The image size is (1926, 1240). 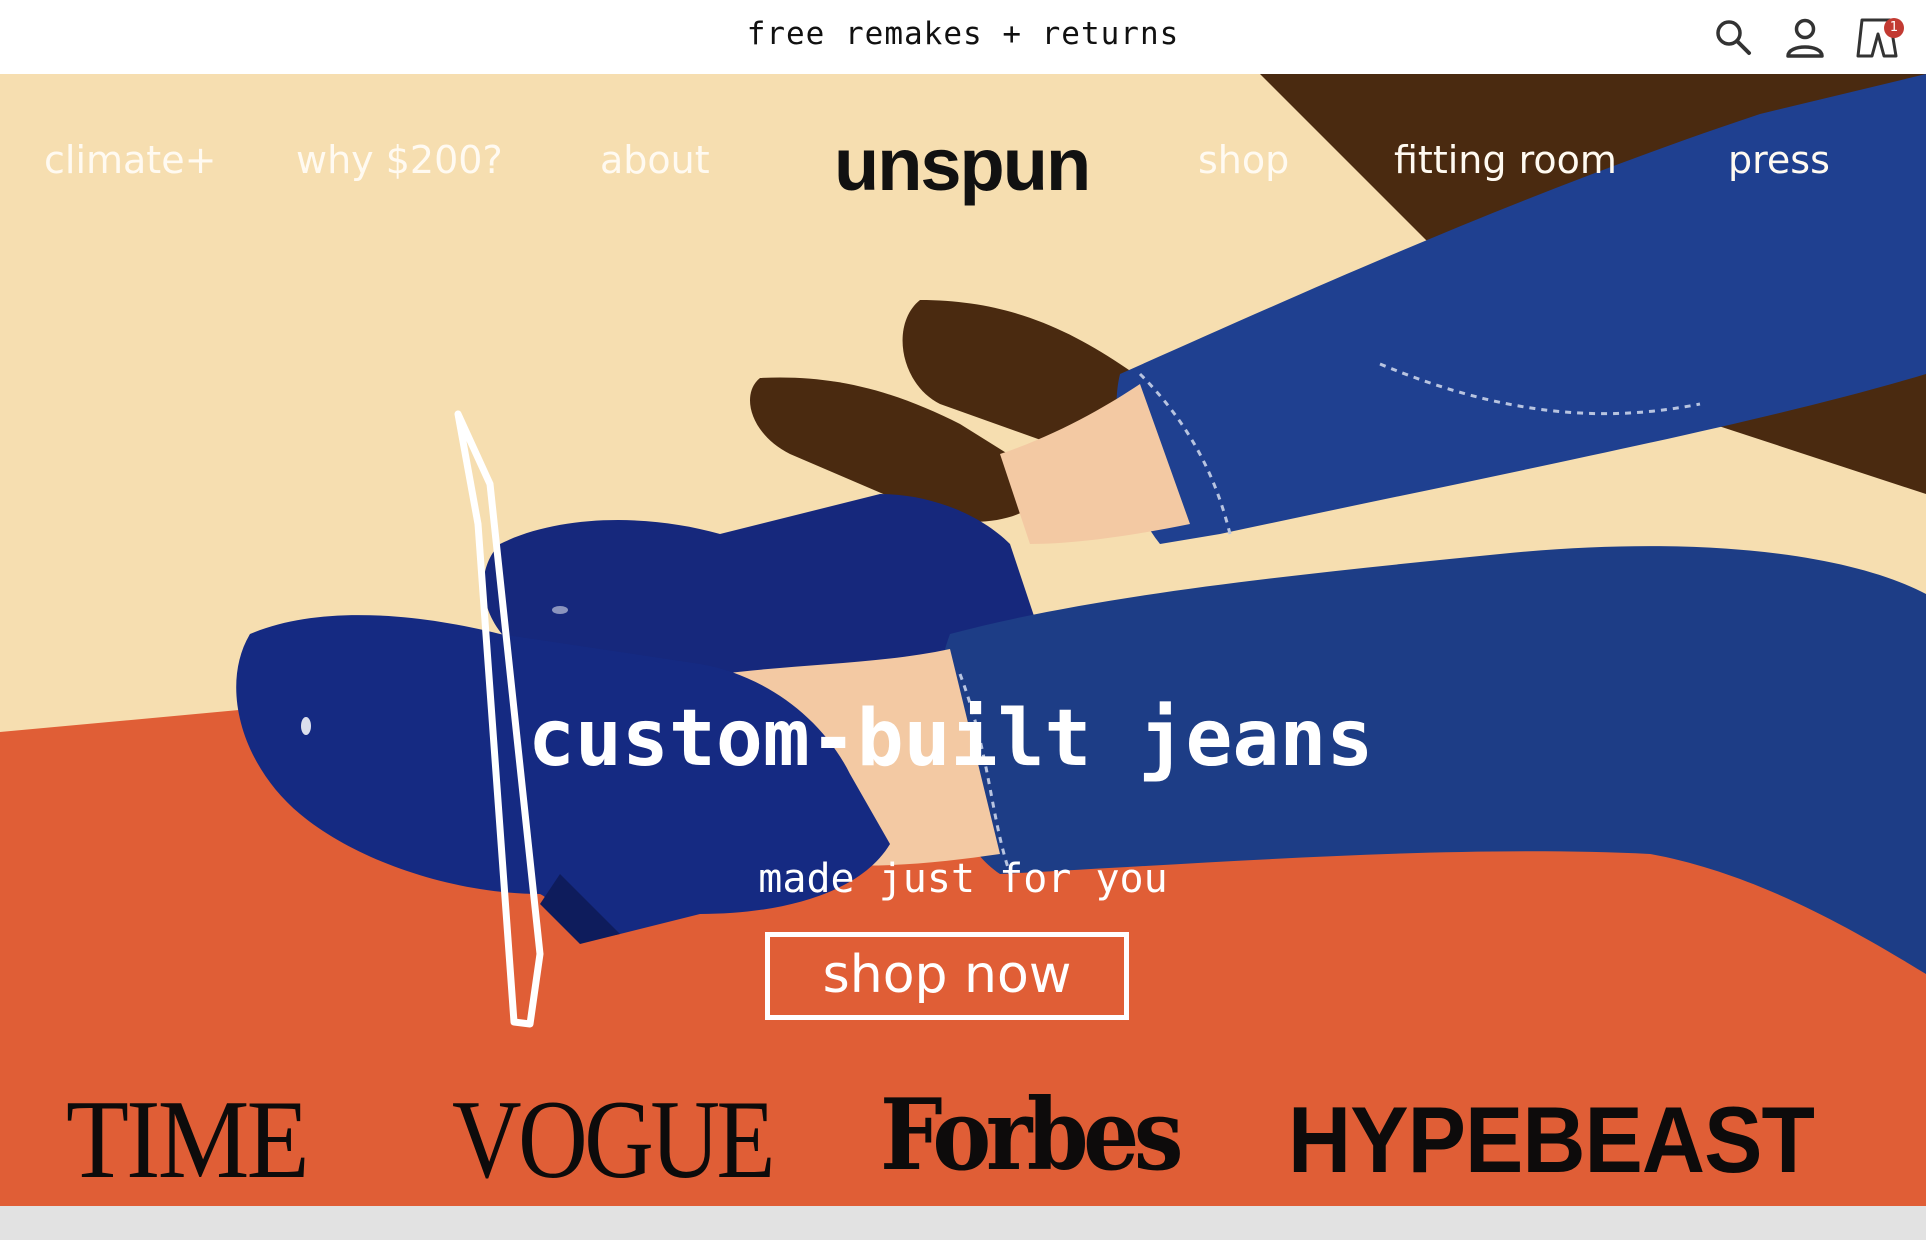 What do you see at coordinates (655, 160) in the screenshot?
I see `nav-link-about: about` at bounding box center [655, 160].